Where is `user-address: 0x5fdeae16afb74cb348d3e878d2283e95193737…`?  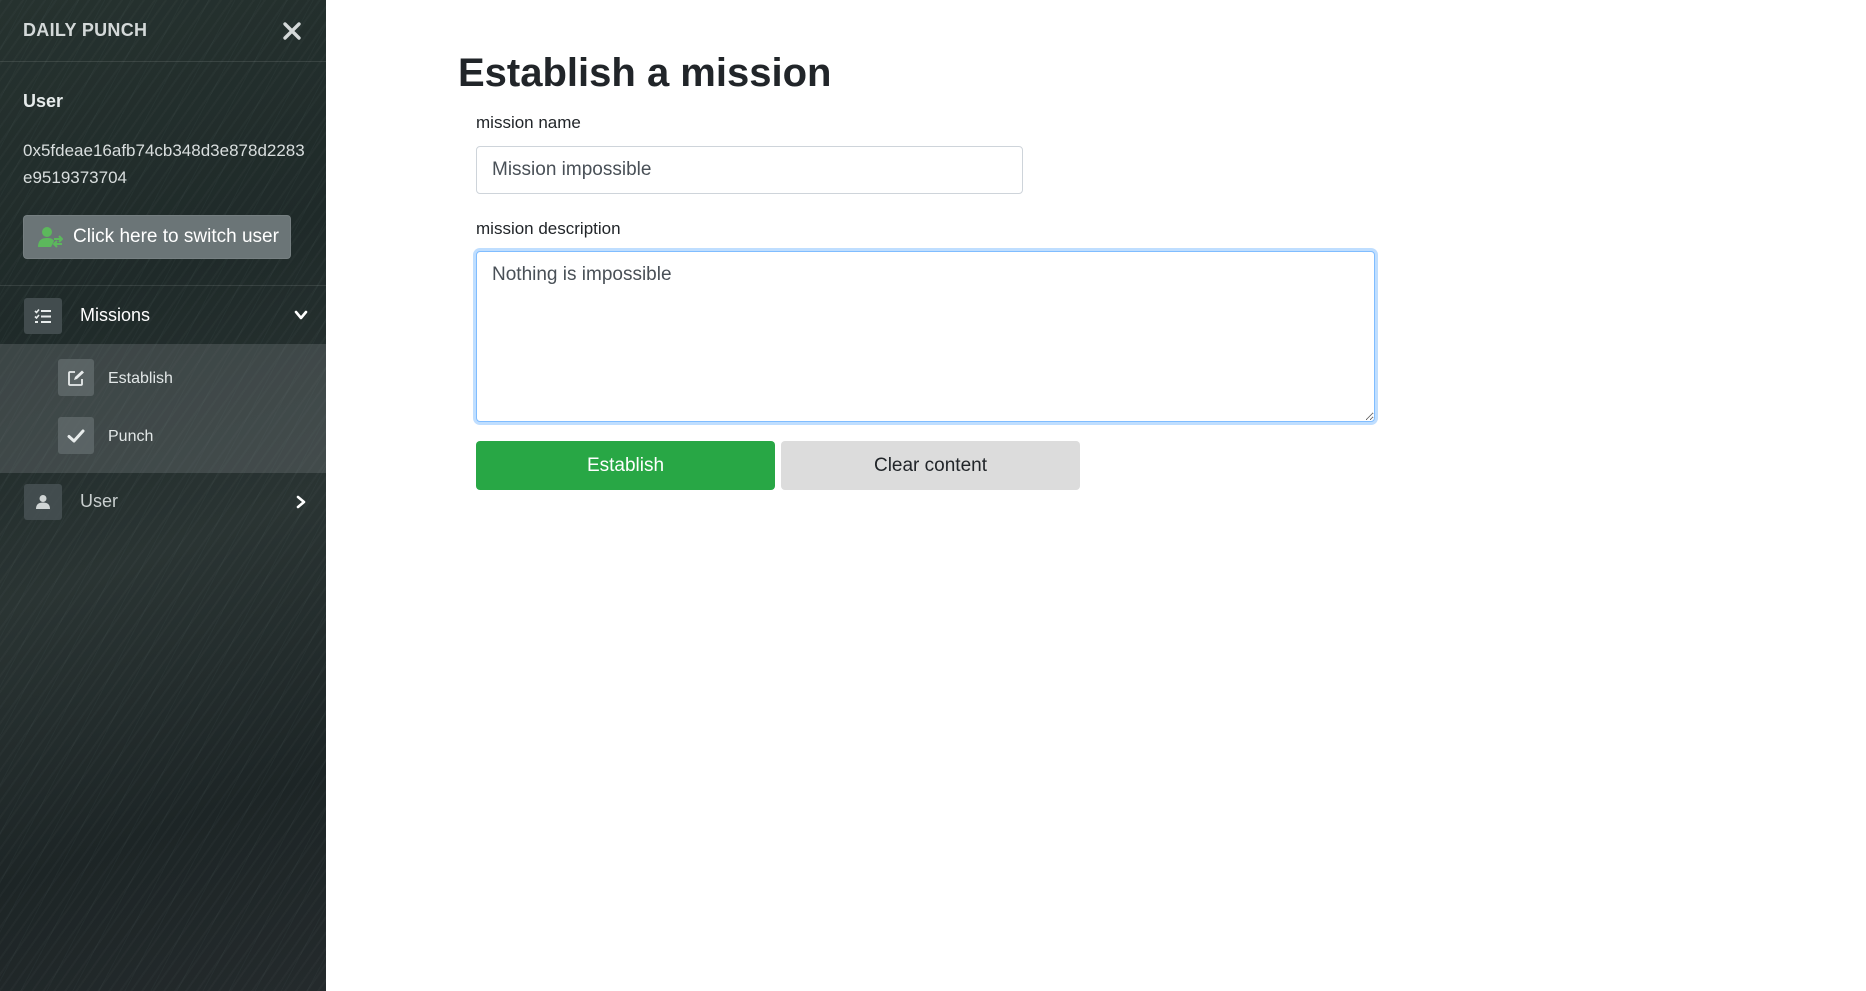
user-address: 0x5fdeae16afb74cb348d3e878d2283e95193737… is located at coordinates (164, 164).